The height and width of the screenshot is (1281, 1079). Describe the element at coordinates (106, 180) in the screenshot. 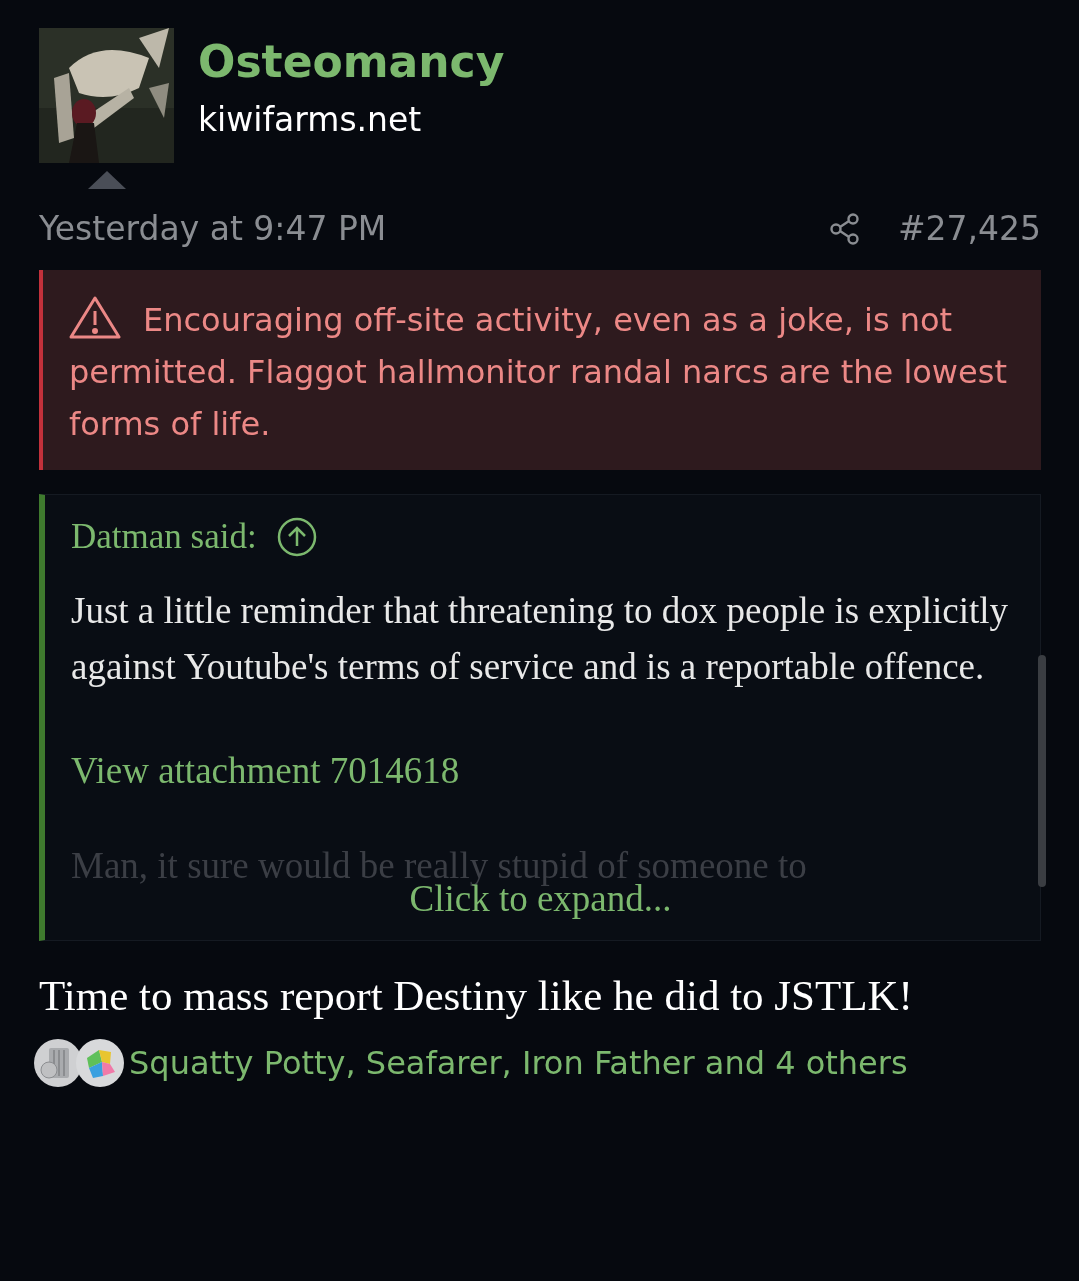

I see `pointer-icon` at that location.